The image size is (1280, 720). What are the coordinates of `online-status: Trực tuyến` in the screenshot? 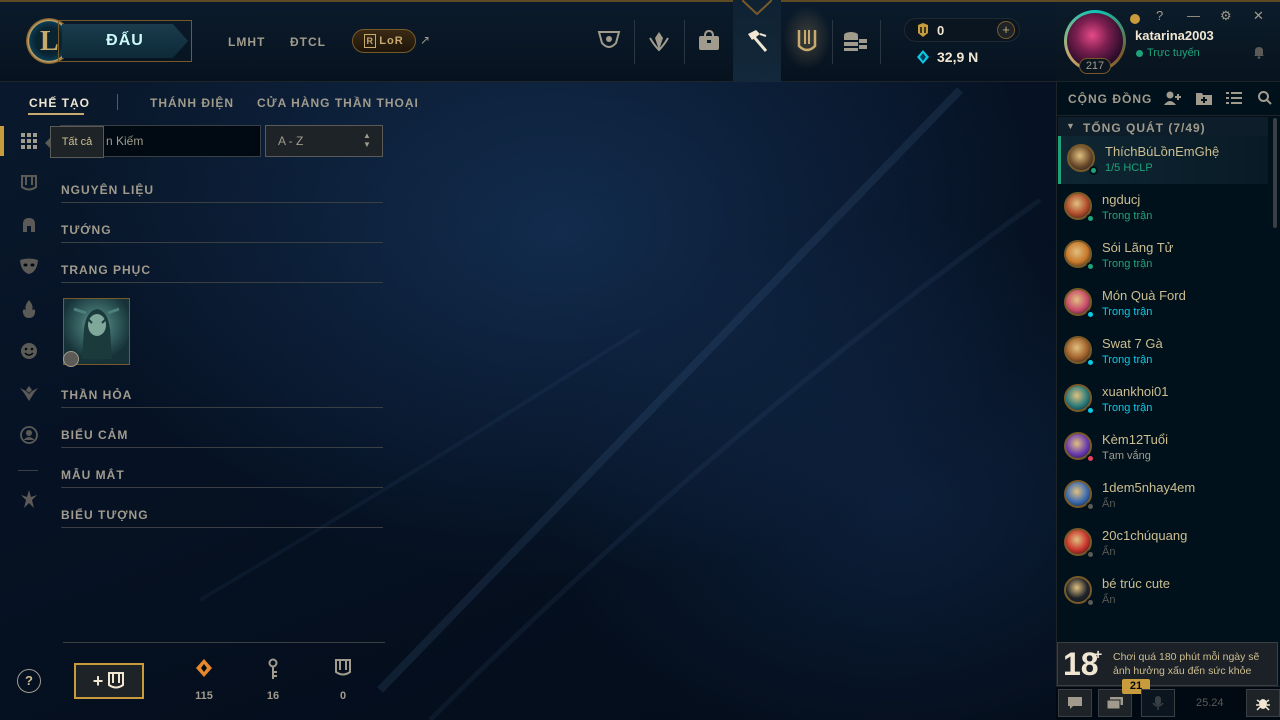 It's located at (1173, 53).